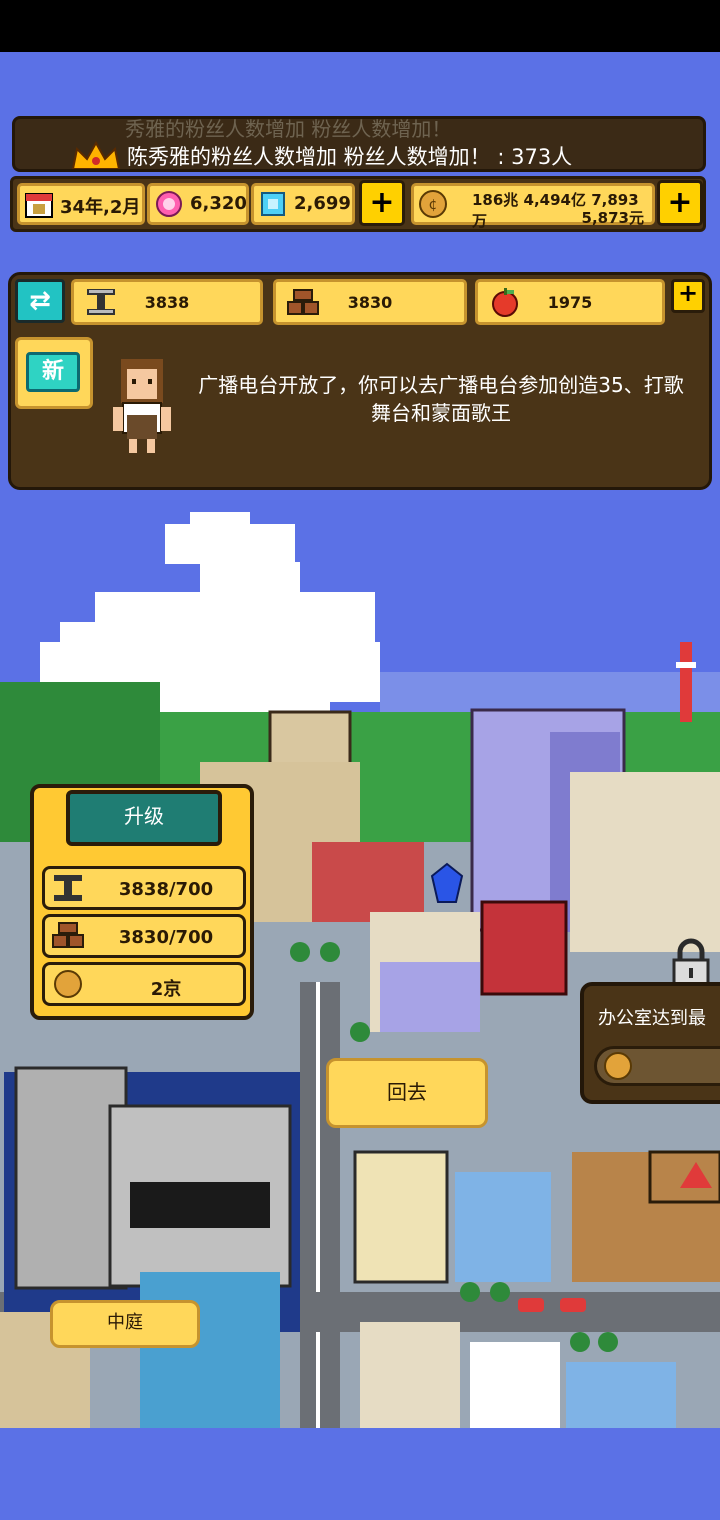 The width and height of the screenshot is (720, 1520). I want to click on bottom-area, so click(360, 1474).